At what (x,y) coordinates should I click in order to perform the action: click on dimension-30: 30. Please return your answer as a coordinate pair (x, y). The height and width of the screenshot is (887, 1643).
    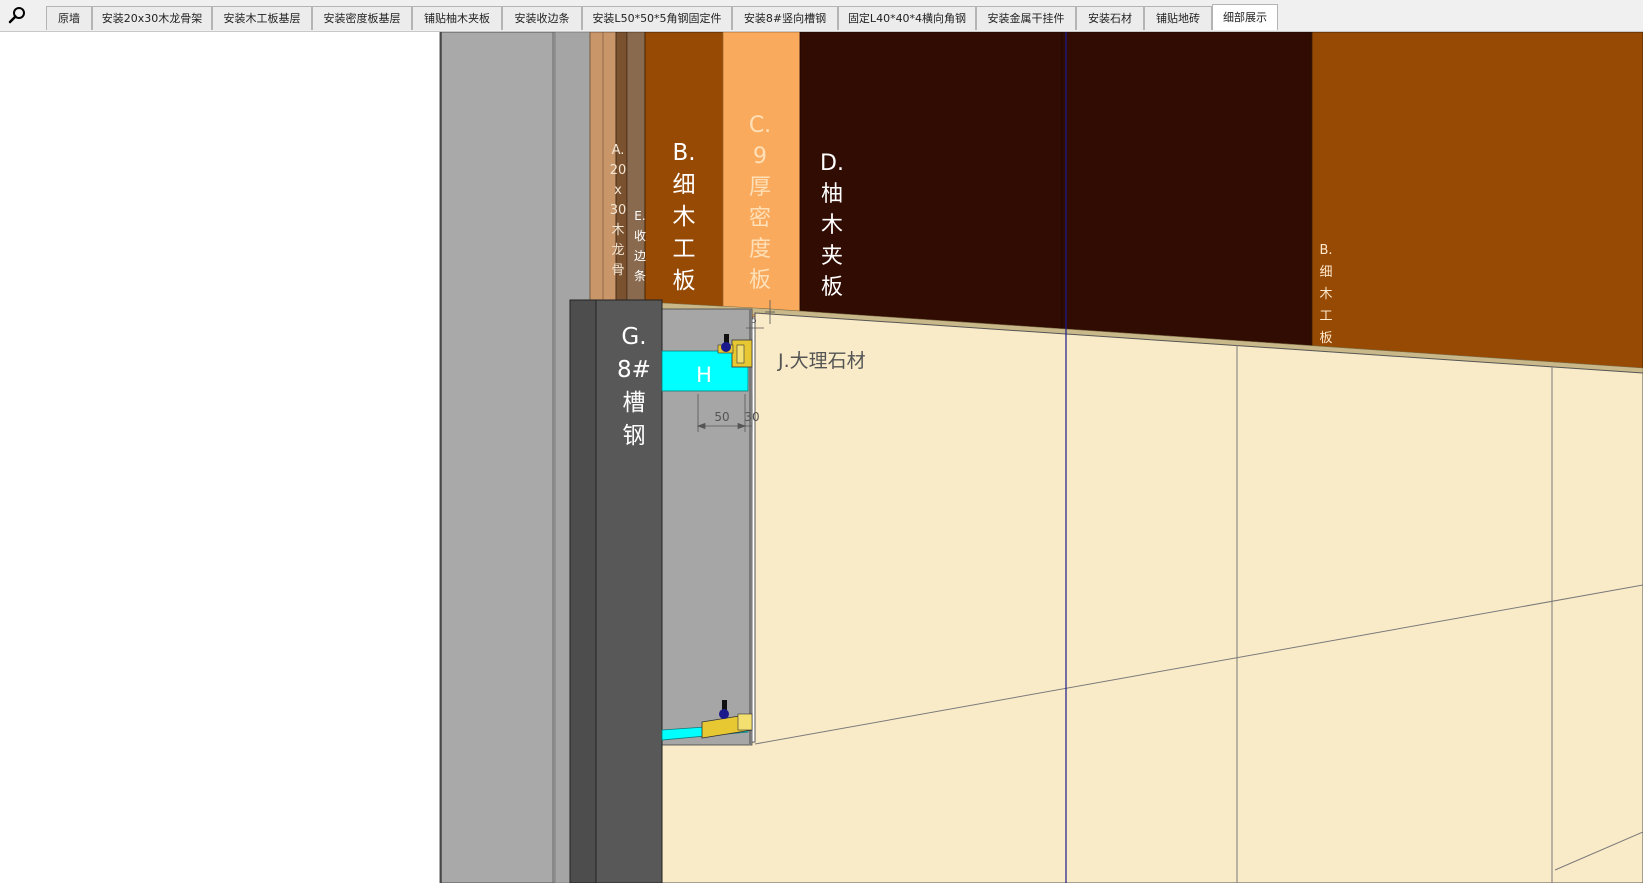
    Looking at the image, I should click on (751, 417).